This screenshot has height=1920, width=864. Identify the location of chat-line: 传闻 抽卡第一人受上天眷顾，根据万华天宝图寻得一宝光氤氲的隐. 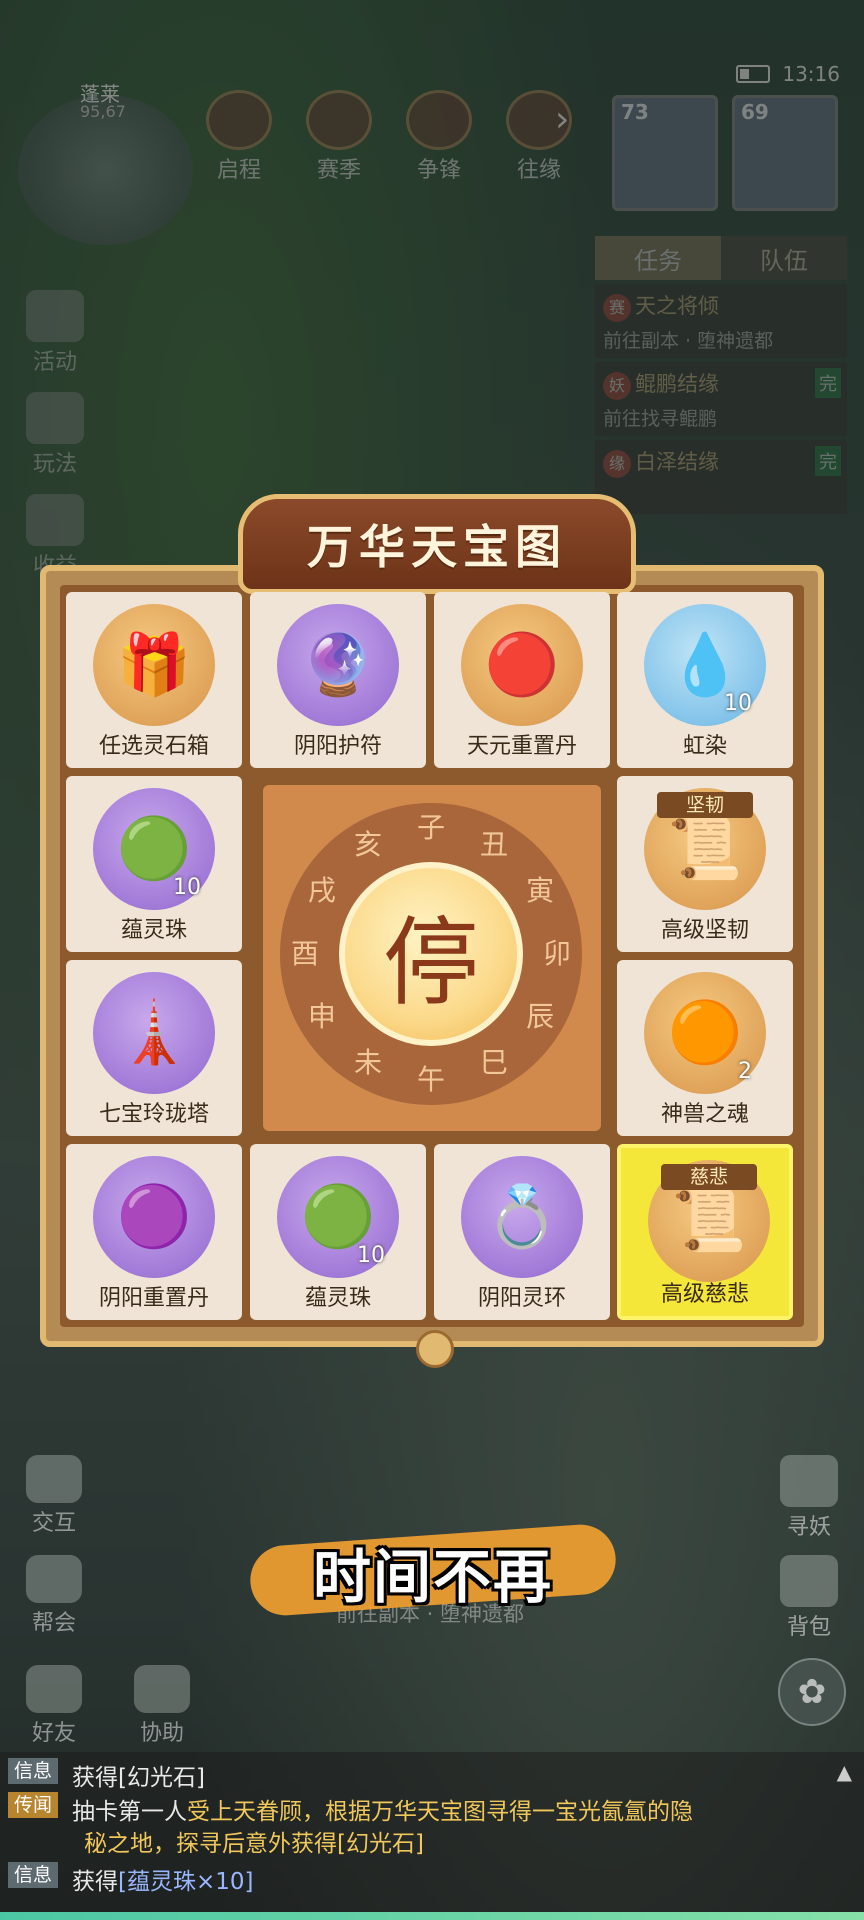
(350, 1809).